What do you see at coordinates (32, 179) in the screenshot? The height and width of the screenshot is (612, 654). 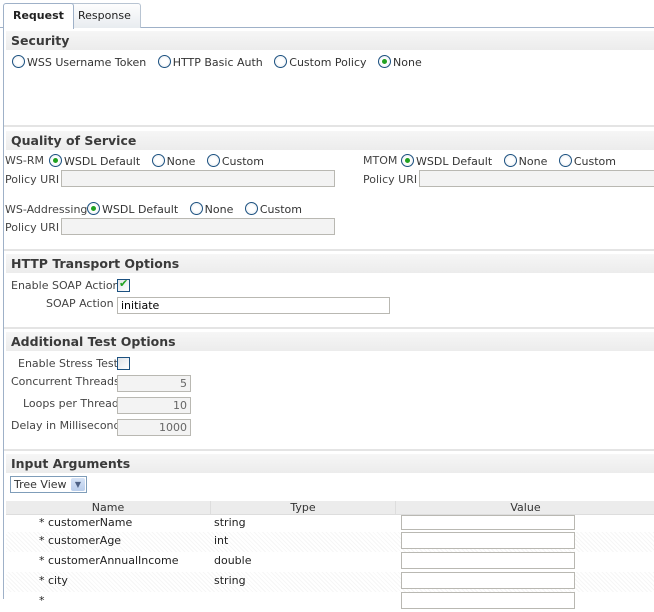 I see `wsrm-policy-uri-label: Policy URI` at bounding box center [32, 179].